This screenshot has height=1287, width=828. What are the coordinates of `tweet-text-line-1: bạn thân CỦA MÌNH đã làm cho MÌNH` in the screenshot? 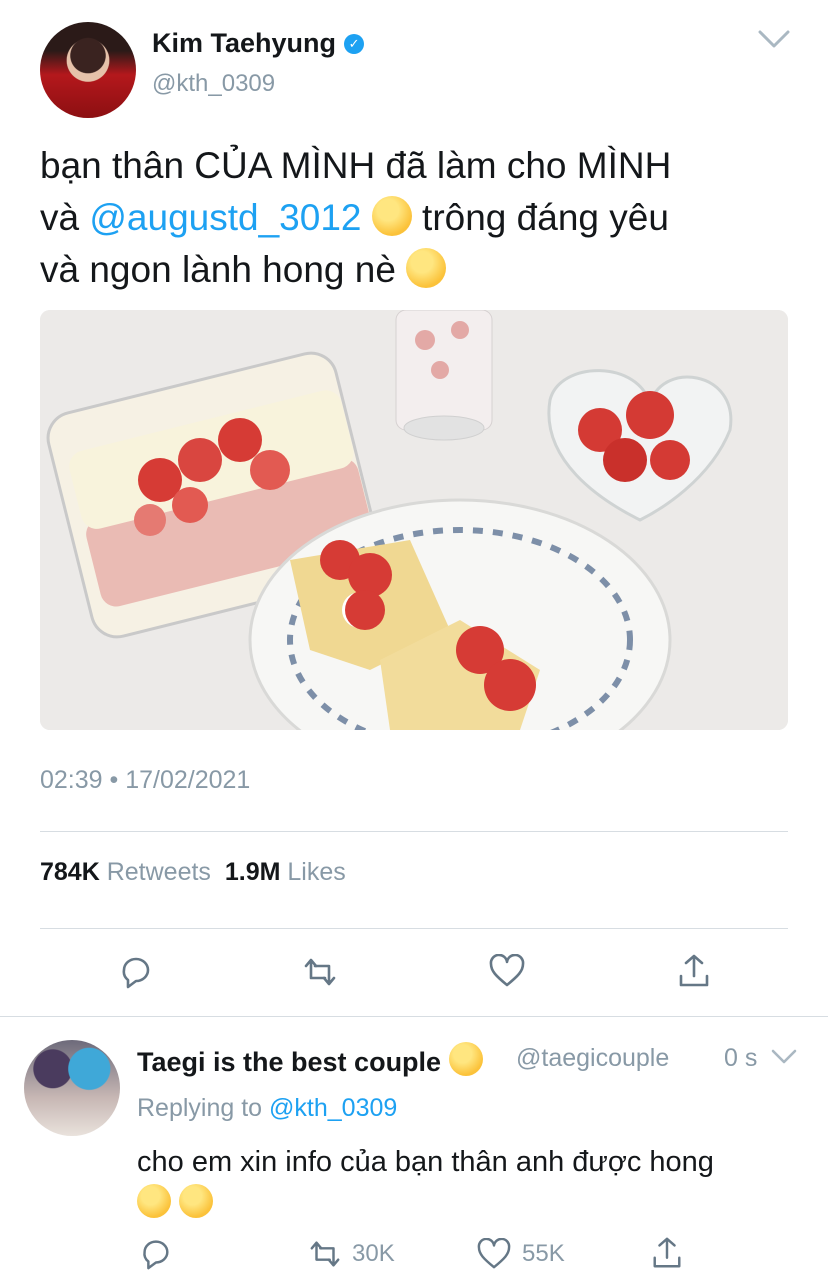 It's located at (356, 165).